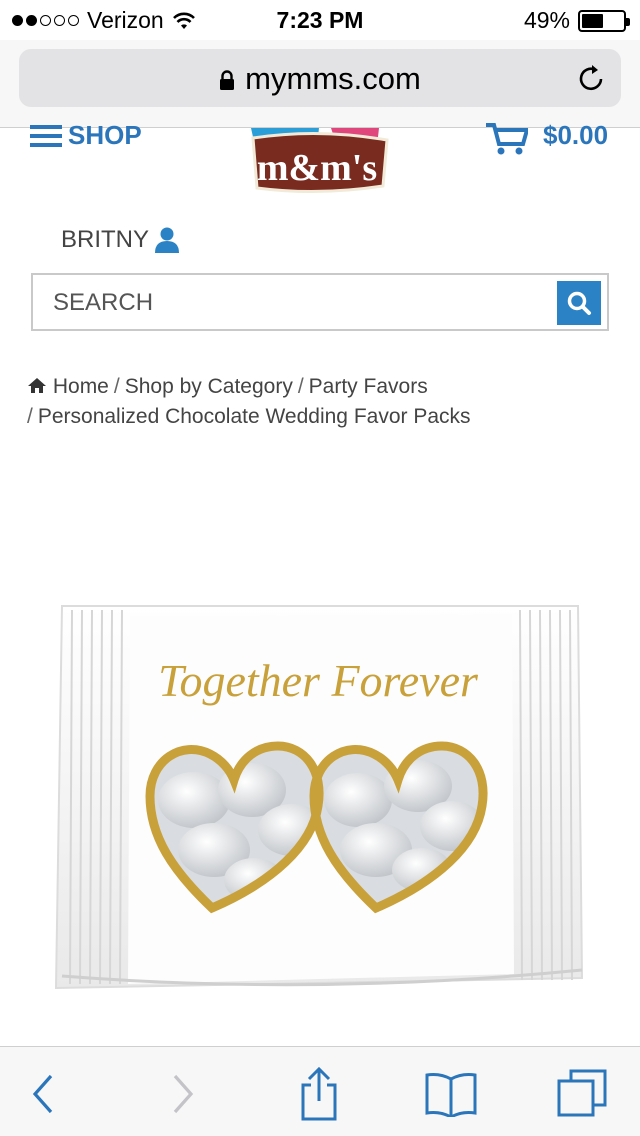 This screenshot has height=1136, width=640. Describe the element at coordinates (320, 20) in the screenshot. I see `status-bar: Verizon 7:23 PM 49%` at that location.